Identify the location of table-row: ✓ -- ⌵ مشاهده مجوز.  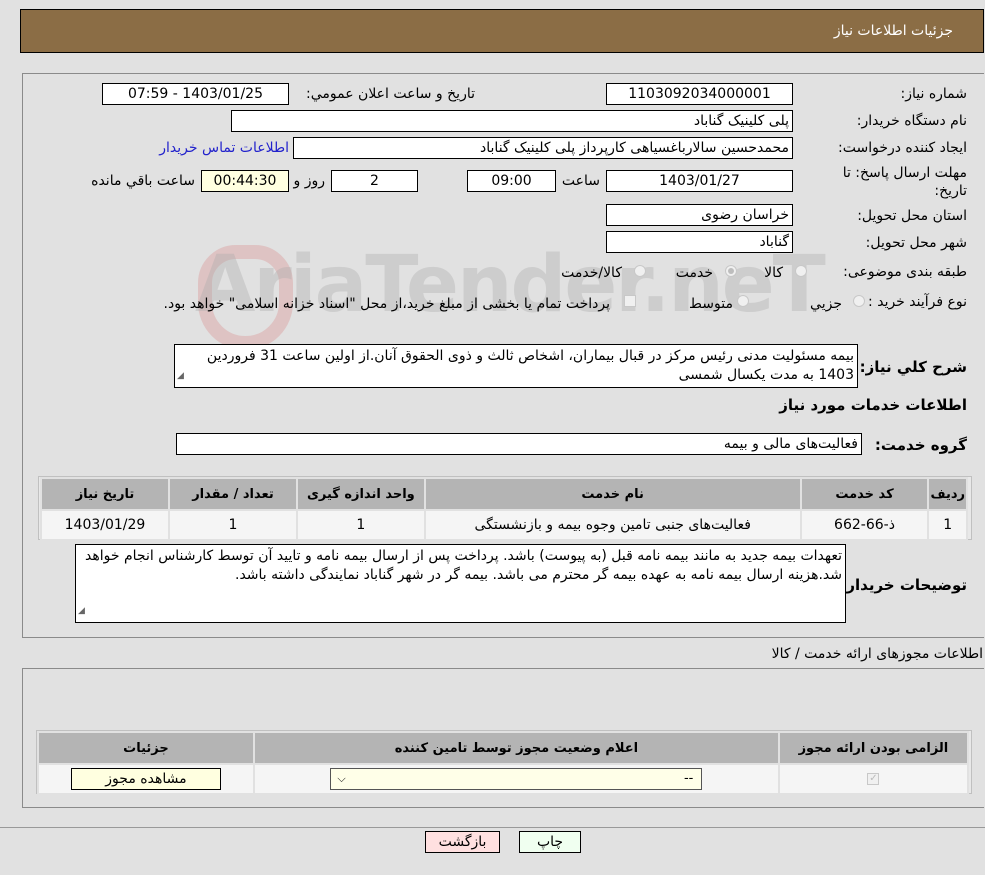
(503, 779).